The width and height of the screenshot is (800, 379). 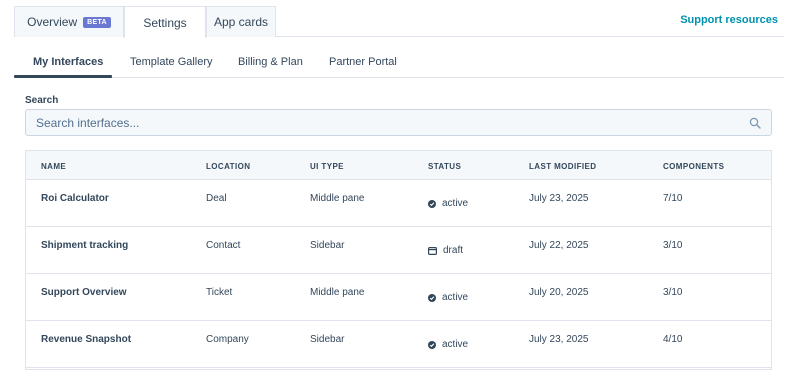 What do you see at coordinates (562, 166) in the screenshot?
I see `column-header-last-modified: LAST MODIFIED` at bounding box center [562, 166].